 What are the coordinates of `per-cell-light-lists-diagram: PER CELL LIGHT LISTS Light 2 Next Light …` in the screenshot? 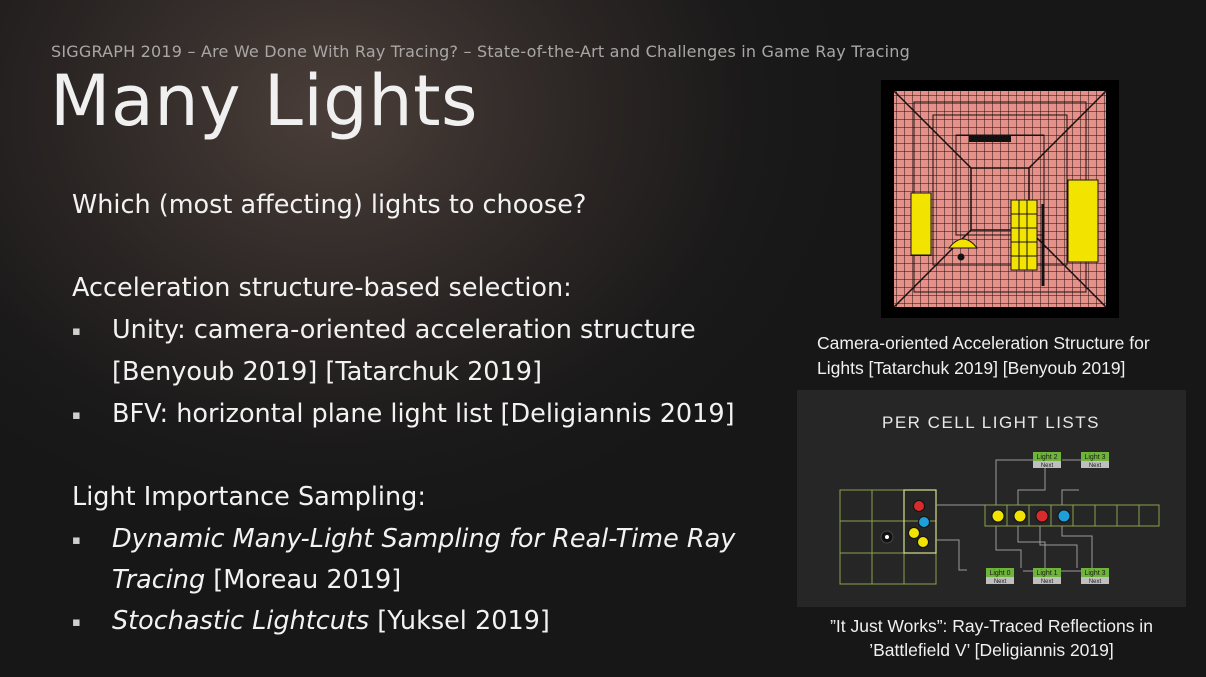 It's located at (999, 499).